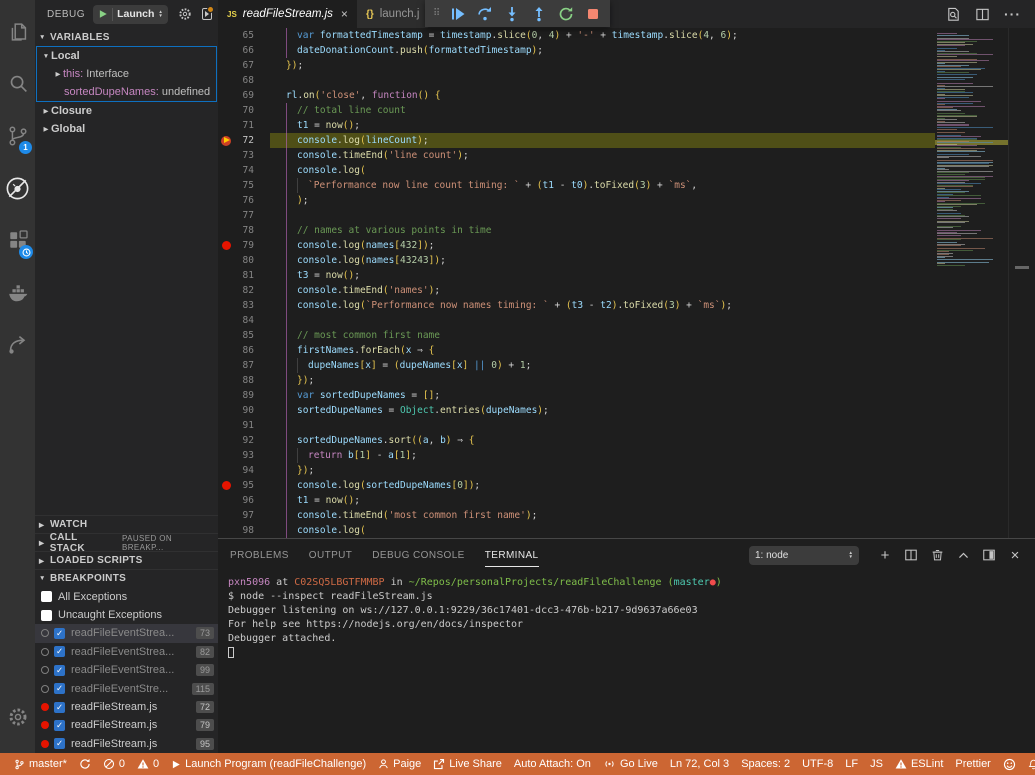 The width and height of the screenshot is (1035, 775). Describe the element at coordinates (244, 125) in the screenshot. I see `gutter: 71` at that location.